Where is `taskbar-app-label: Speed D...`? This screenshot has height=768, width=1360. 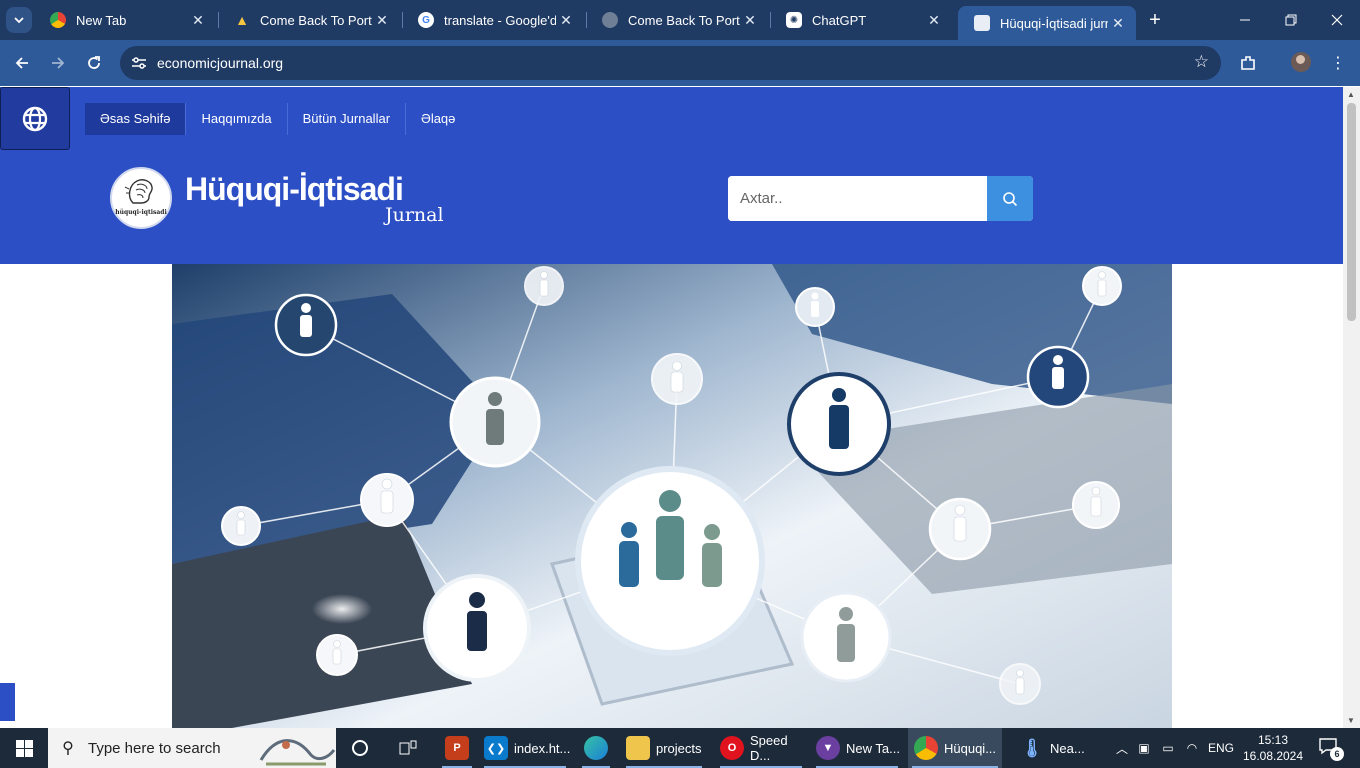
taskbar-app-label: Speed D... is located at coordinates (769, 748).